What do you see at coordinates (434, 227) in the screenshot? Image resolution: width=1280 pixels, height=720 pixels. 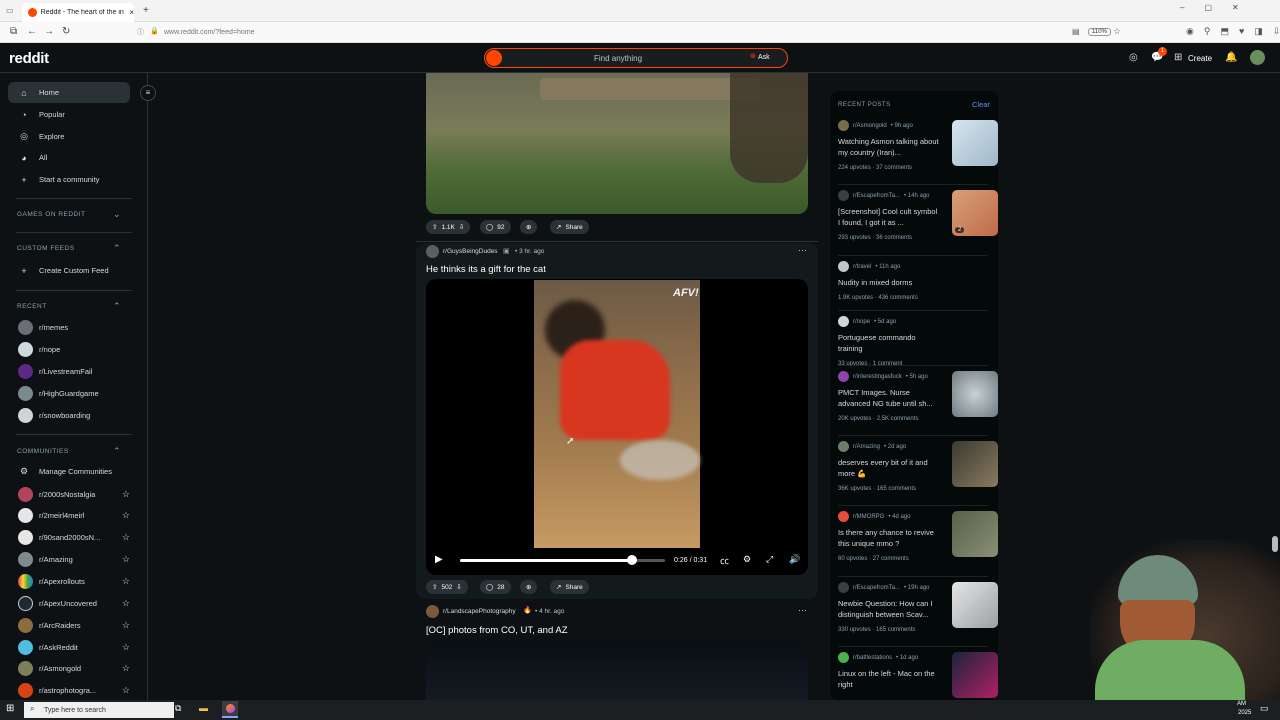 I see `upvote-icon: ⇧` at bounding box center [434, 227].